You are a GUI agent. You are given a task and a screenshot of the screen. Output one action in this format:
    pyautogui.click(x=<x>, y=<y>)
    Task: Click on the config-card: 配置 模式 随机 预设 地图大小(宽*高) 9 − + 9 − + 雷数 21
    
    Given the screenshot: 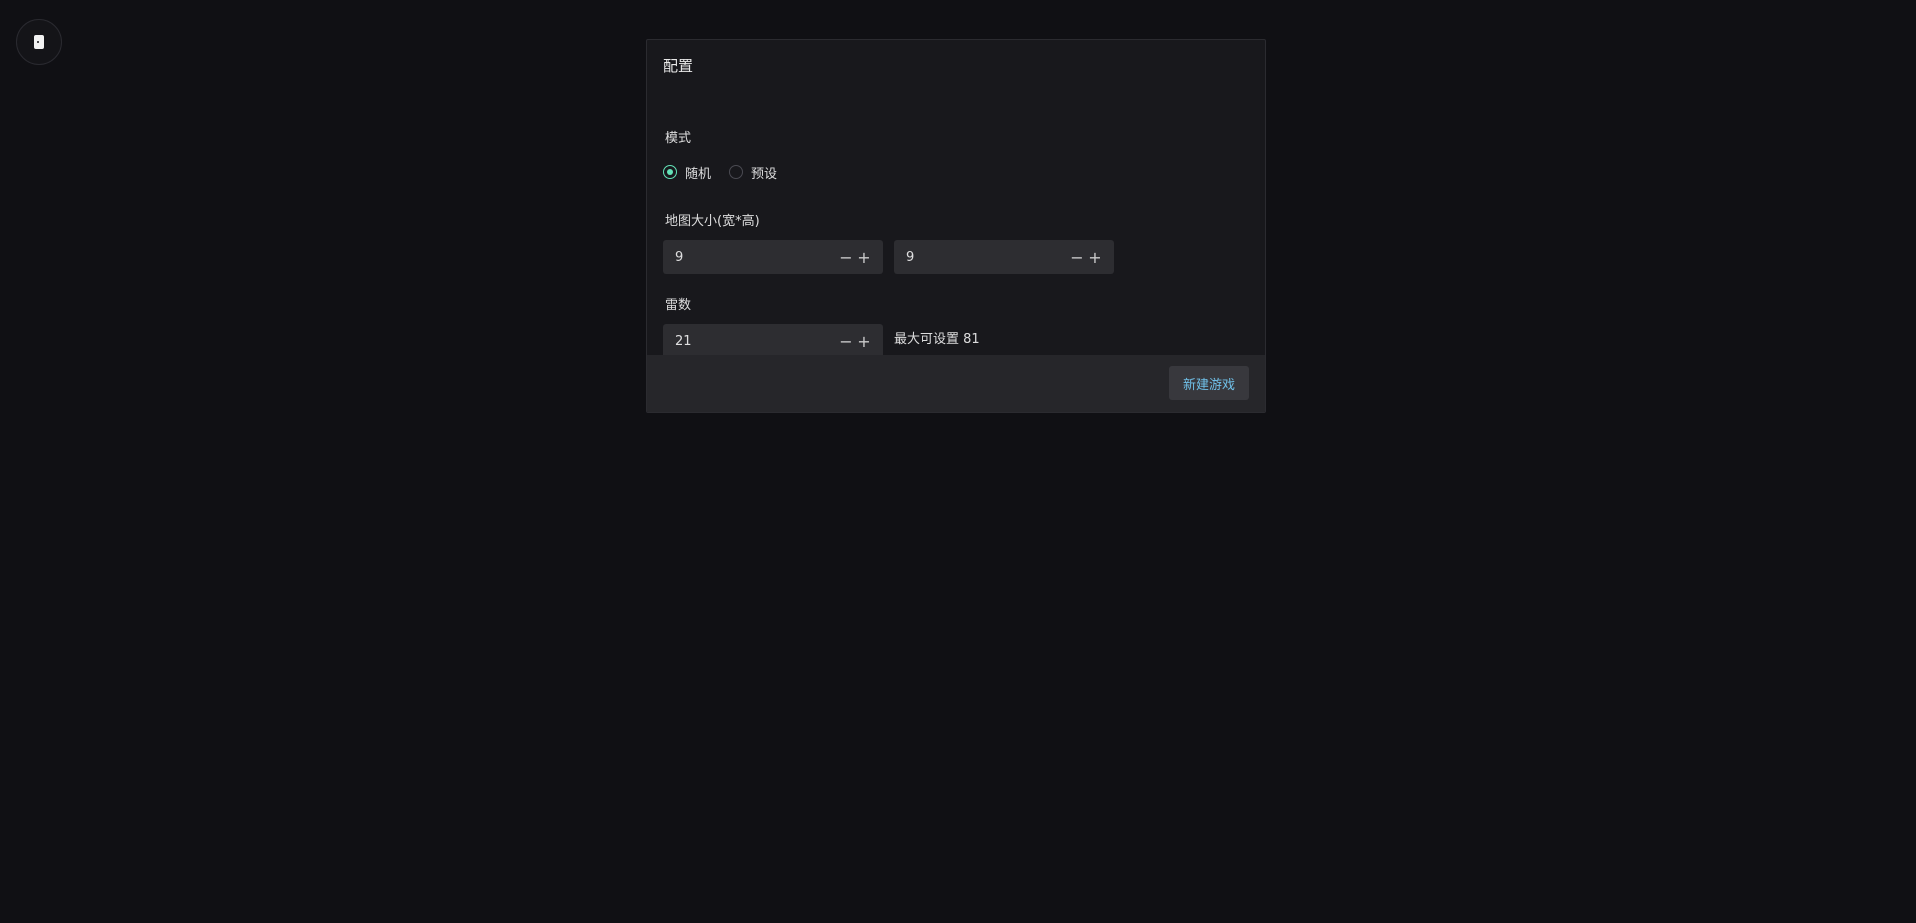 What is the action you would take?
    pyautogui.click(x=956, y=226)
    